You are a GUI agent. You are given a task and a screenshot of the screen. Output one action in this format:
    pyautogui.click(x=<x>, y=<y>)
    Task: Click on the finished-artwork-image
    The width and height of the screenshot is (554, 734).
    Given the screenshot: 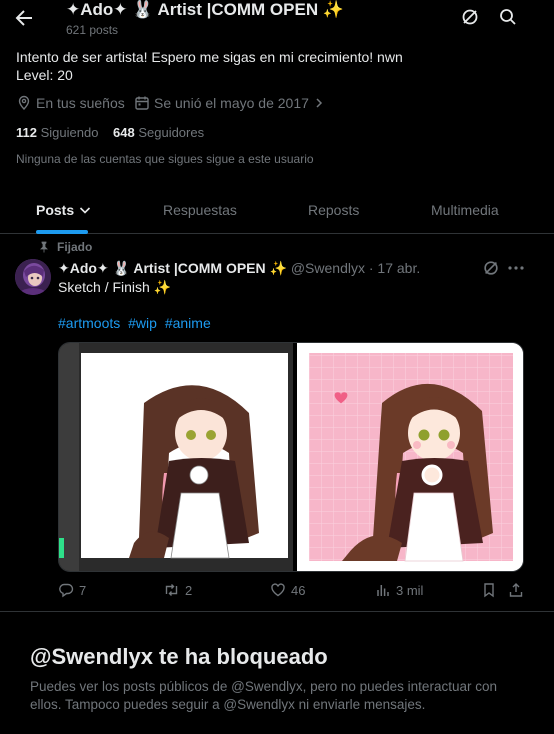 What is the action you would take?
    pyautogui.click(x=410, y=457)
    